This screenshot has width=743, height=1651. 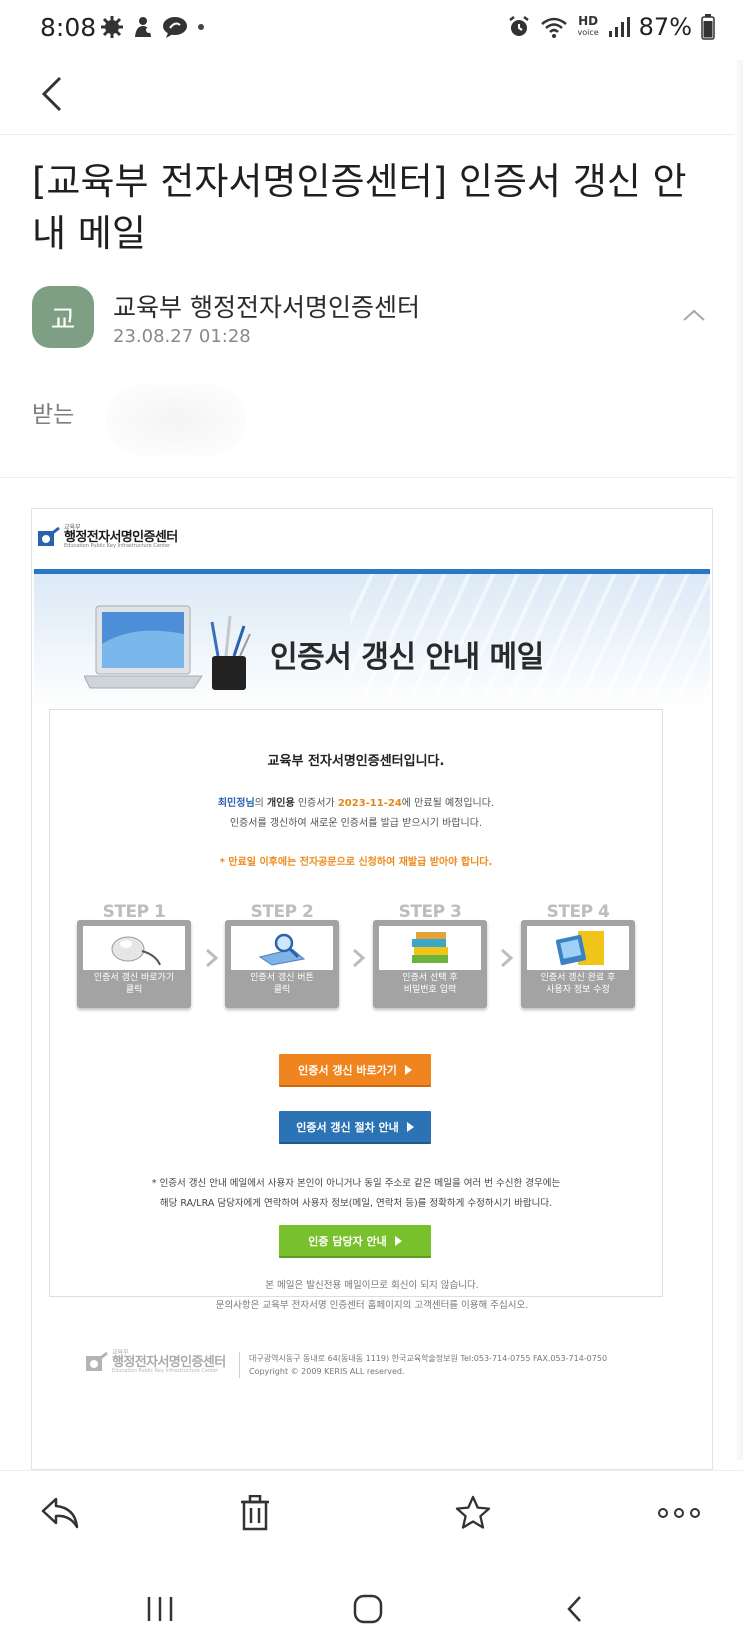 What do you see at coordinates (665, 27) in the screenshot?
I see `battery-percent: 87%` at bounding box center [665, 27].